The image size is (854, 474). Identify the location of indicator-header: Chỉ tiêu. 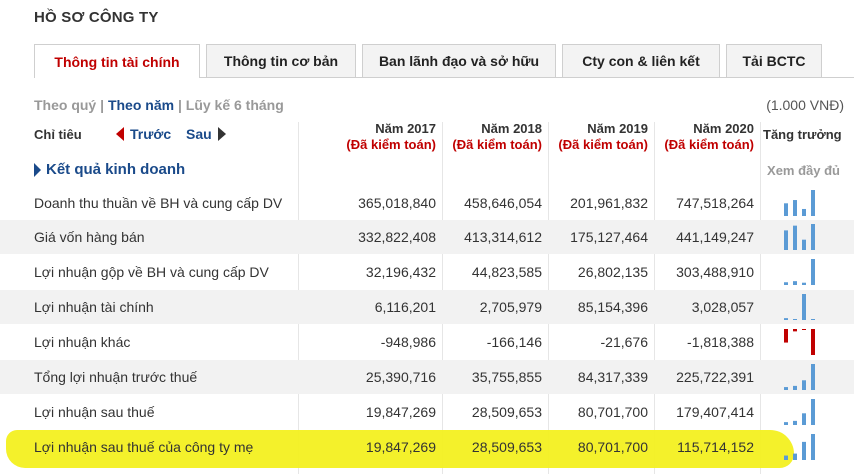
(58, 134).